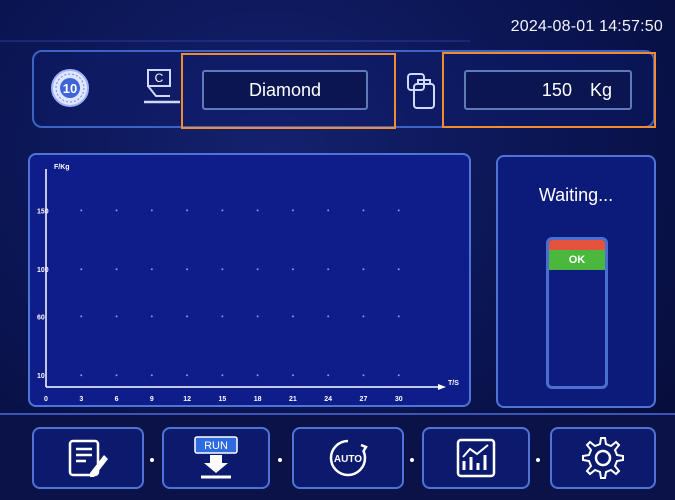 The height and width of the screenshot is (500, 675). I want to click on gear-icon, so click(603, 458).